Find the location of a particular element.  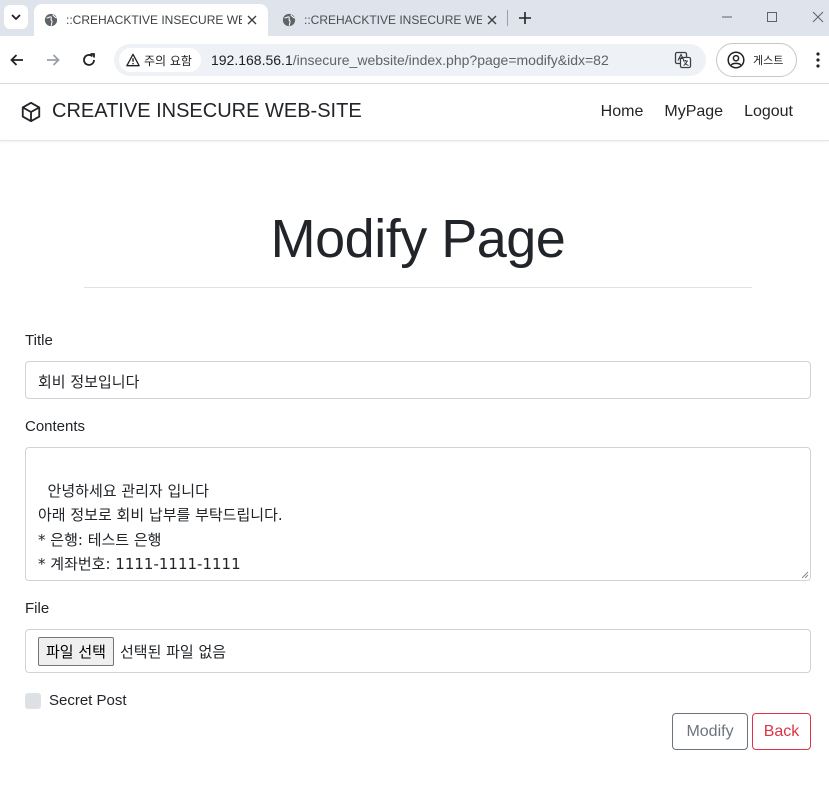

resize-grip-icon is located at coordinates (804, 574).